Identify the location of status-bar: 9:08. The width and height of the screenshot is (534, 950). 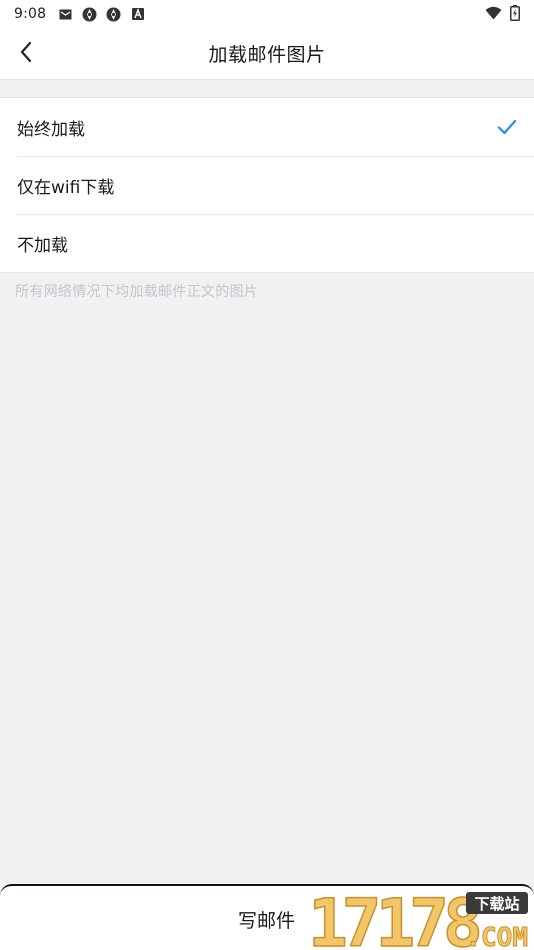
(267, 14).